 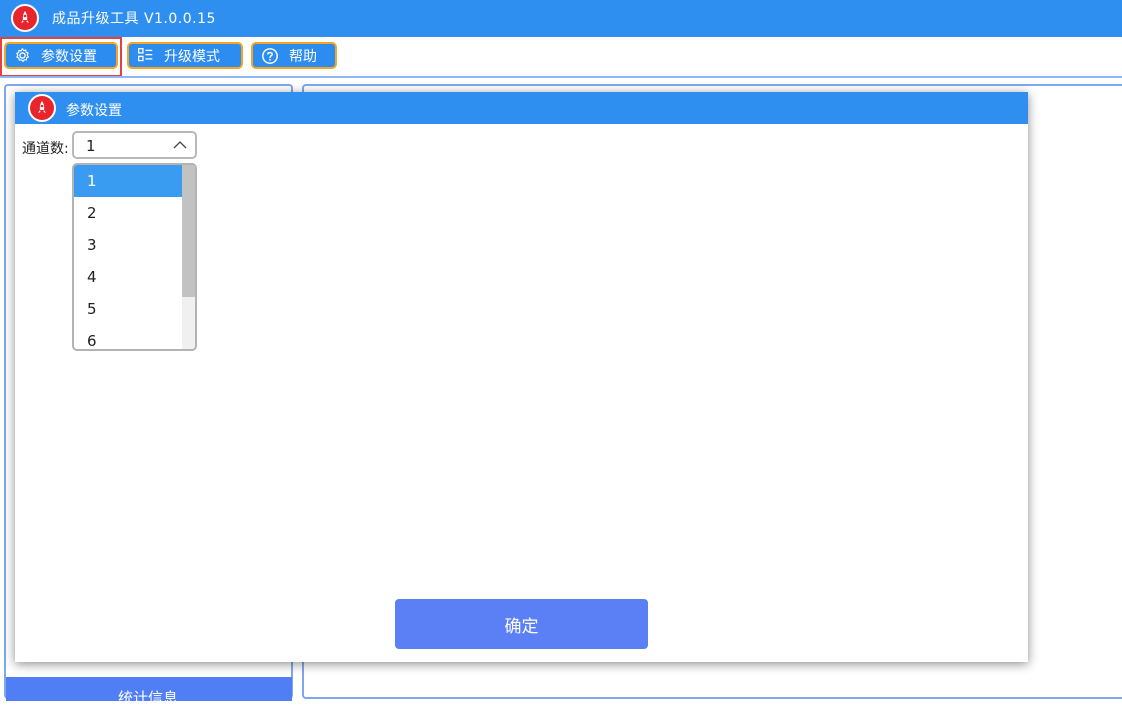 I want to click on title-bar: 成品升级工具 V1.0.0.15, so click(x=561, y=18).